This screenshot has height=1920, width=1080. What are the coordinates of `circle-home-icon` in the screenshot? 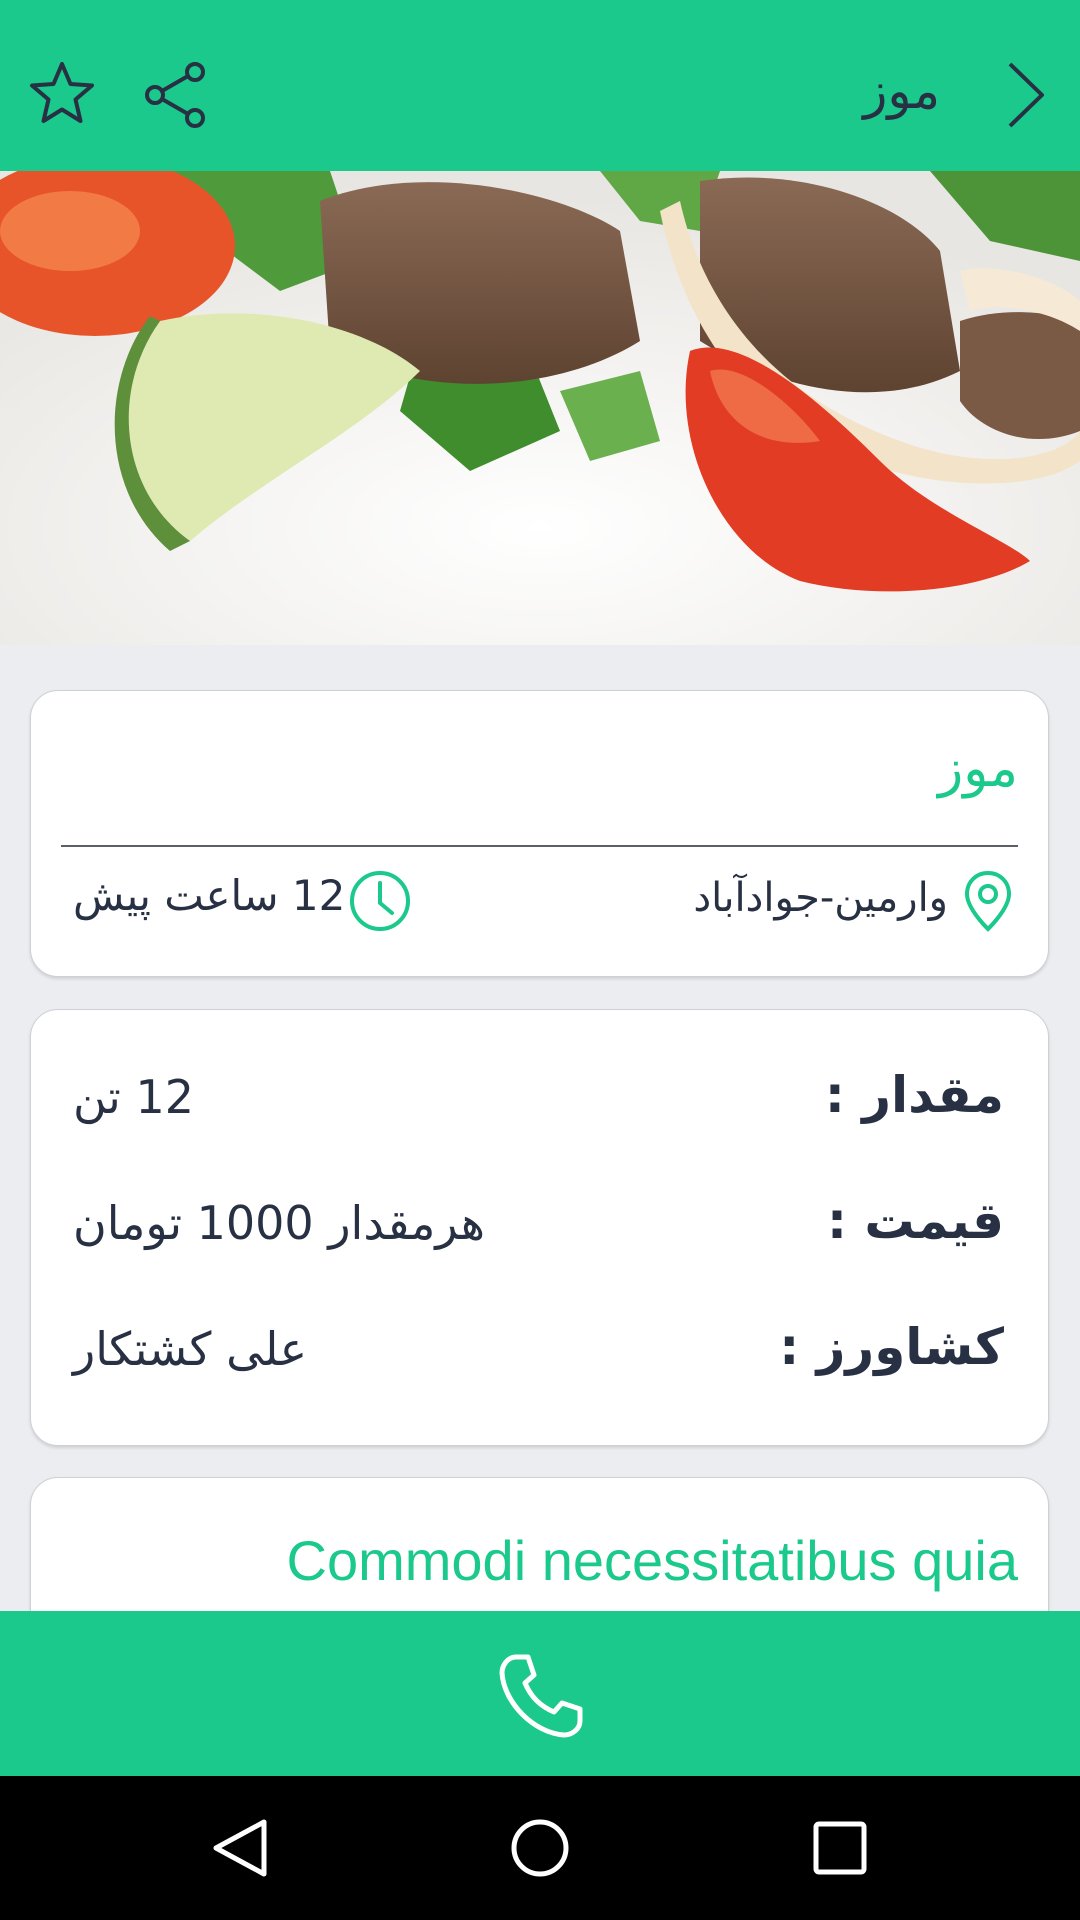 It's located at (540, 1848).